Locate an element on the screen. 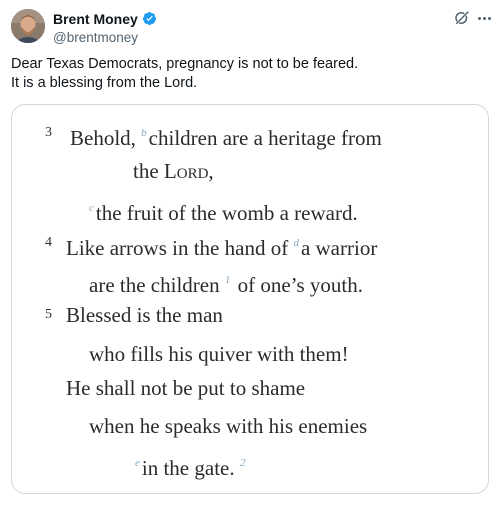  author-display-name: Brent Money is located at coordinates (95, 19).